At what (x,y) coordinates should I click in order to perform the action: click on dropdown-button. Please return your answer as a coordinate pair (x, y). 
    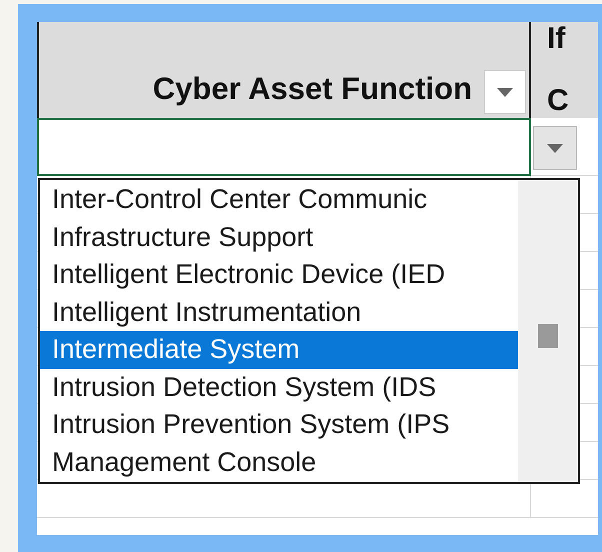
    Looking at the image, I should click on (555, 148).